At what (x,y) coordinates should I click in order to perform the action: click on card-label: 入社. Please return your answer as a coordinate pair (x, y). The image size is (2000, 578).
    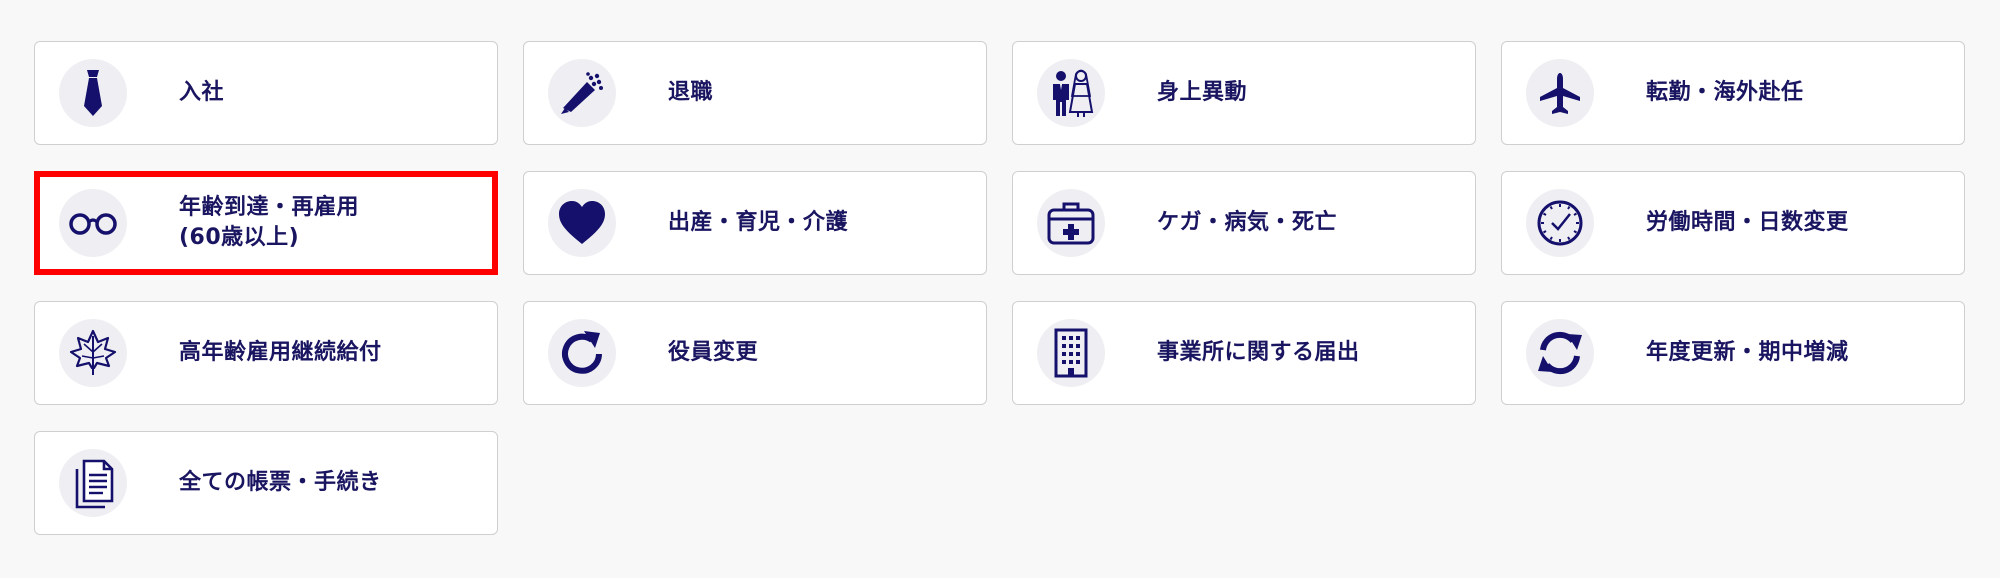
    Looking at the image, I should click on (201, 93).